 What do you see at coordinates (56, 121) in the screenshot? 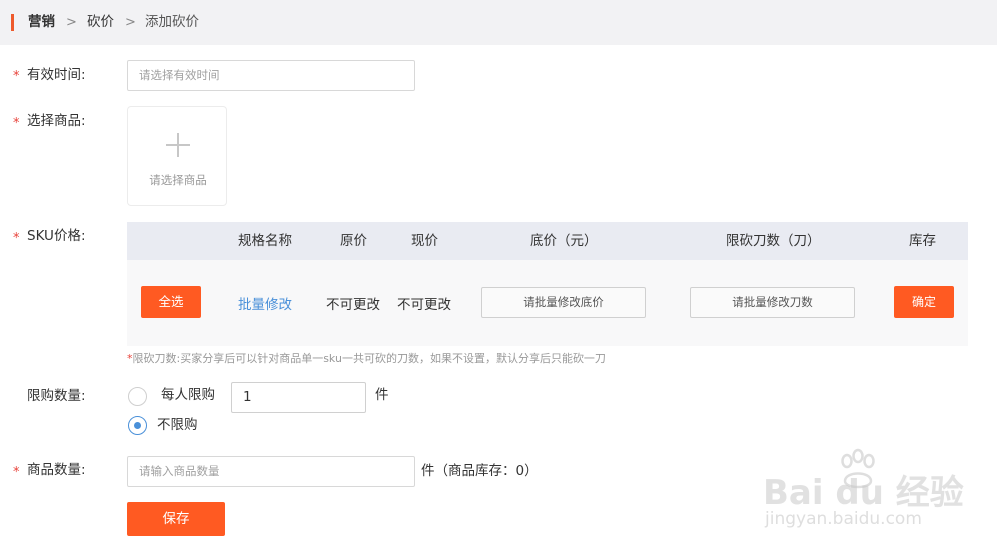
I see `select-product-label: 选择商品:` at bounding box center [56, 121].